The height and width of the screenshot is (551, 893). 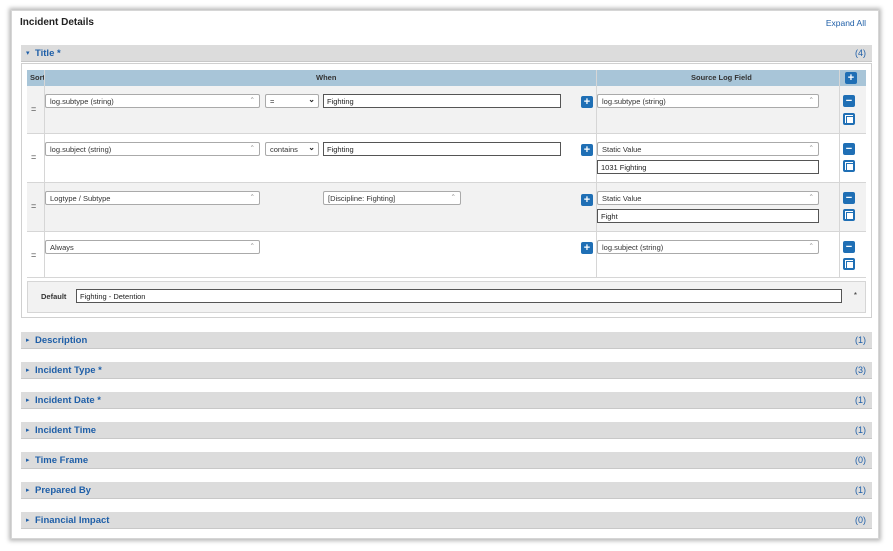 I want to click on subtype-select: [Discipline: Fighting] ⌃, so click(x=392, y=198).